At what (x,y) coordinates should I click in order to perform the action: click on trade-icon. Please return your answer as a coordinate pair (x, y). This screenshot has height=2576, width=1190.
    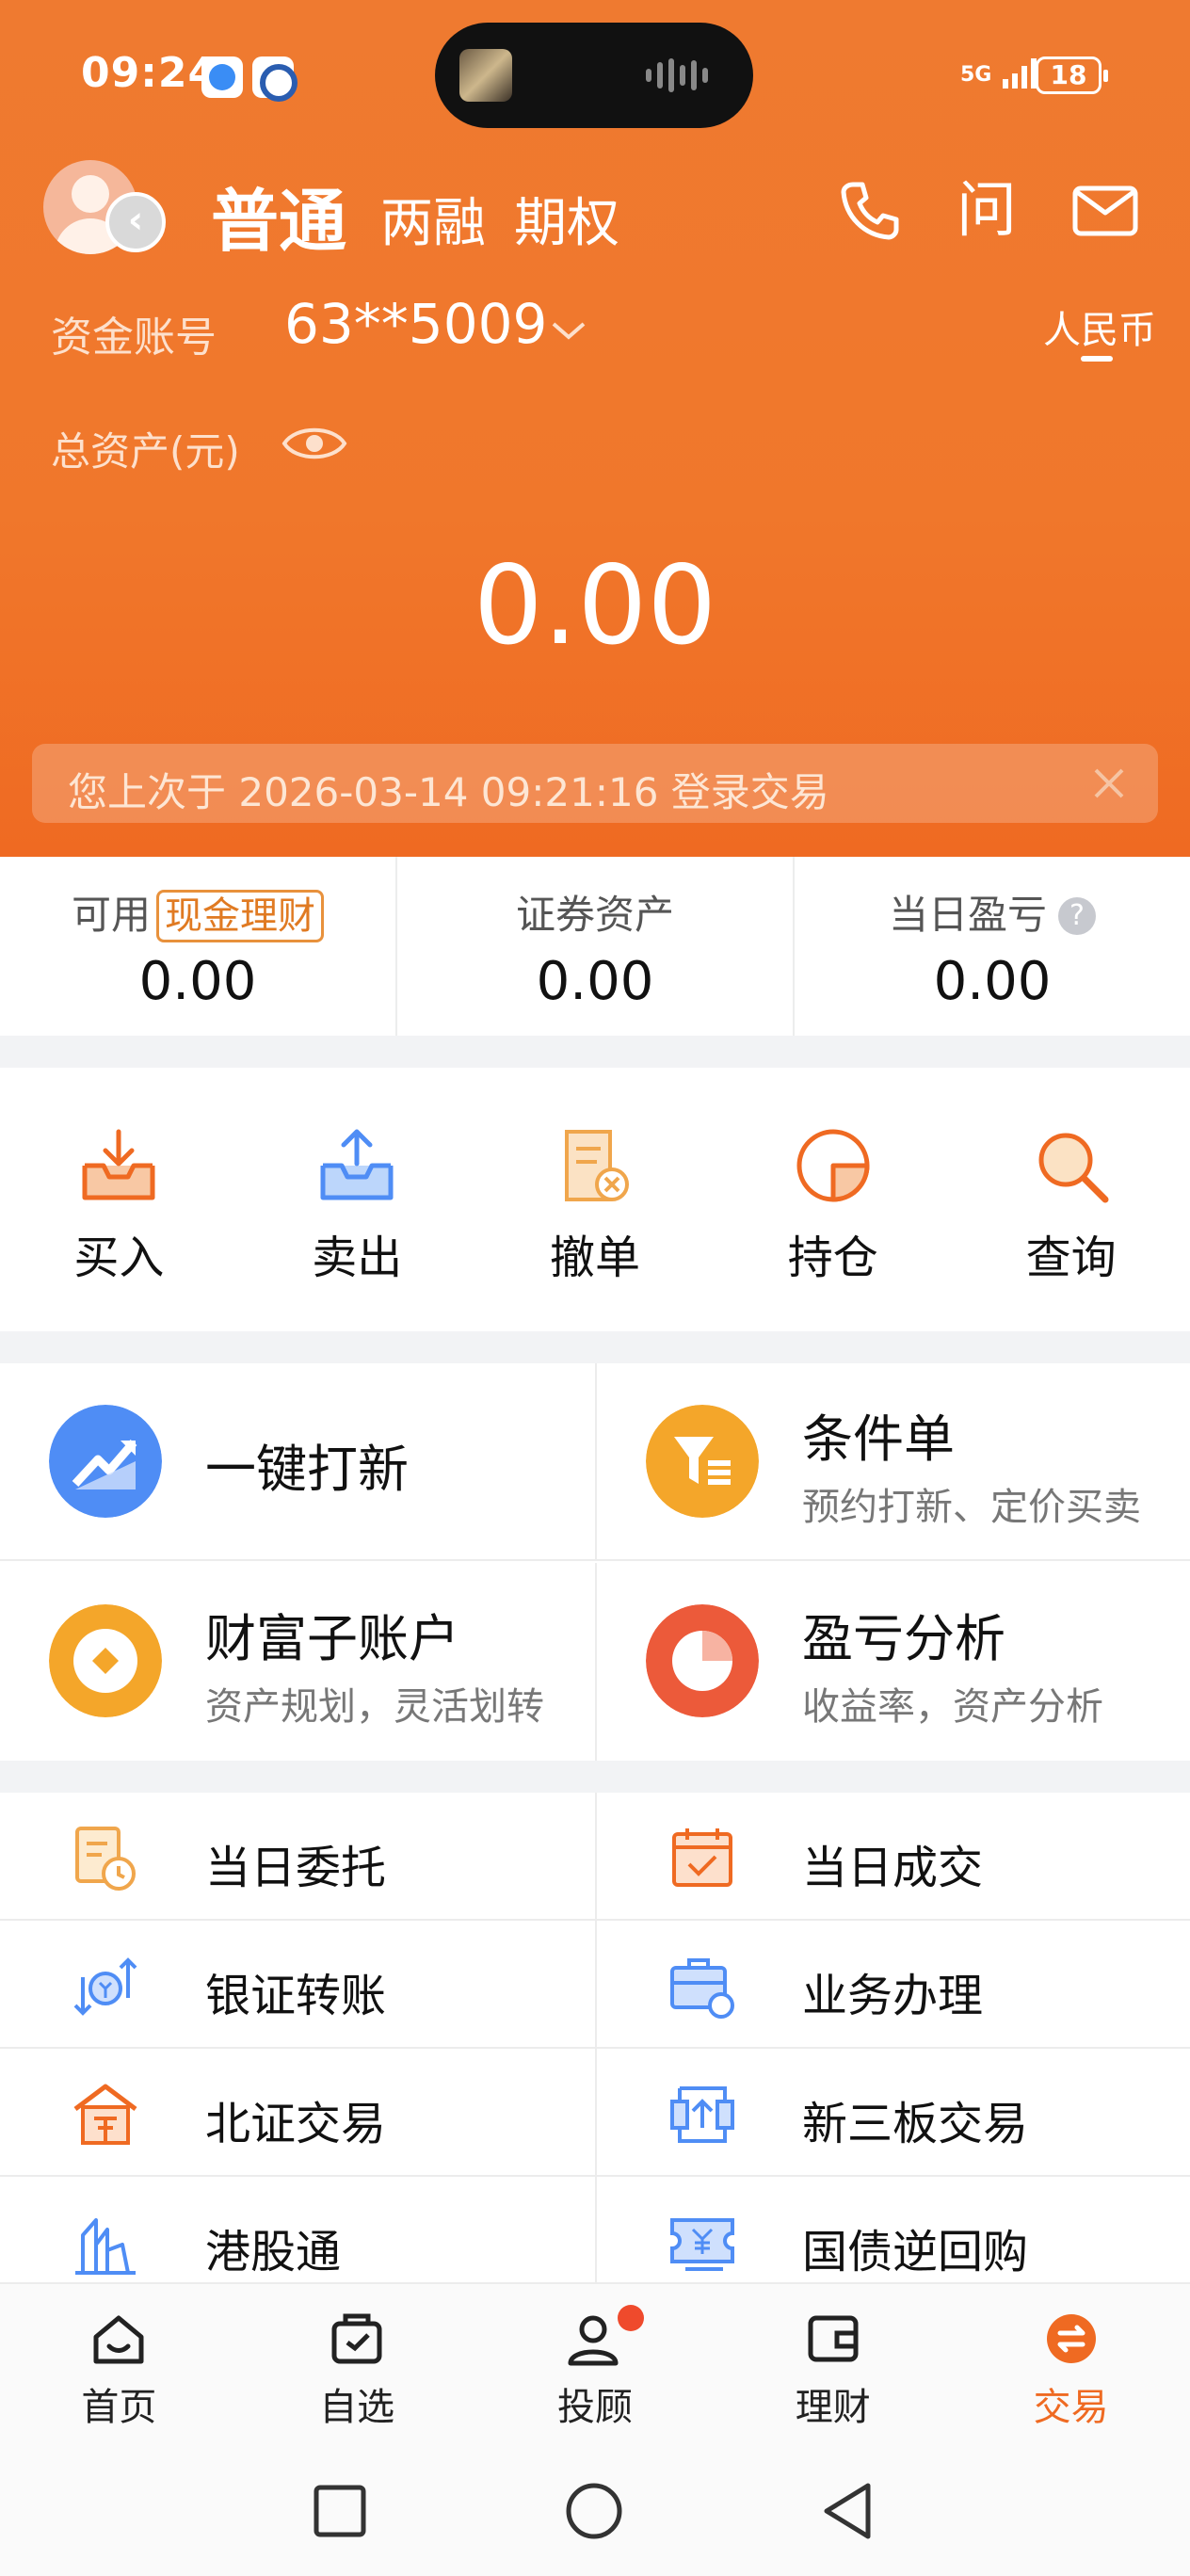
    Looking at the image, I should click on (1071, 2338).